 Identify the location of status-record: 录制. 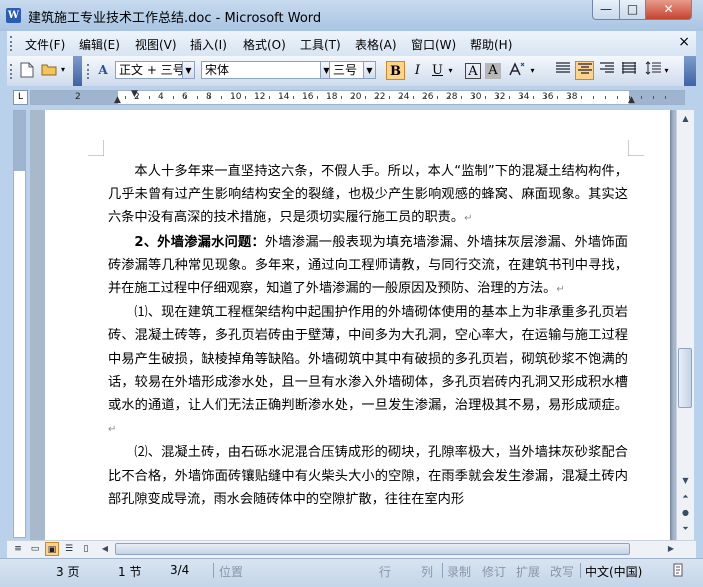
(459, 571).